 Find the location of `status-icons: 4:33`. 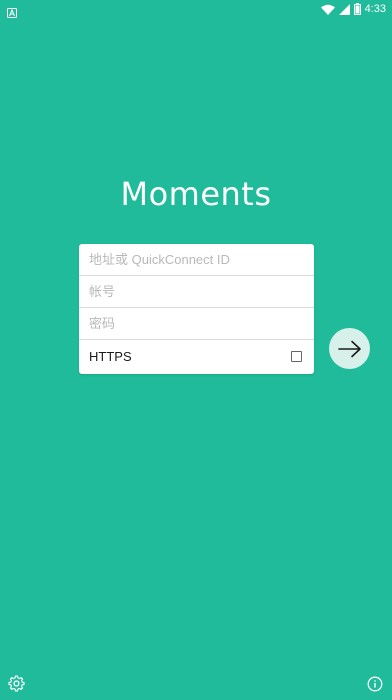

status-icons: 4:33 is located at coordinates (353, 9).